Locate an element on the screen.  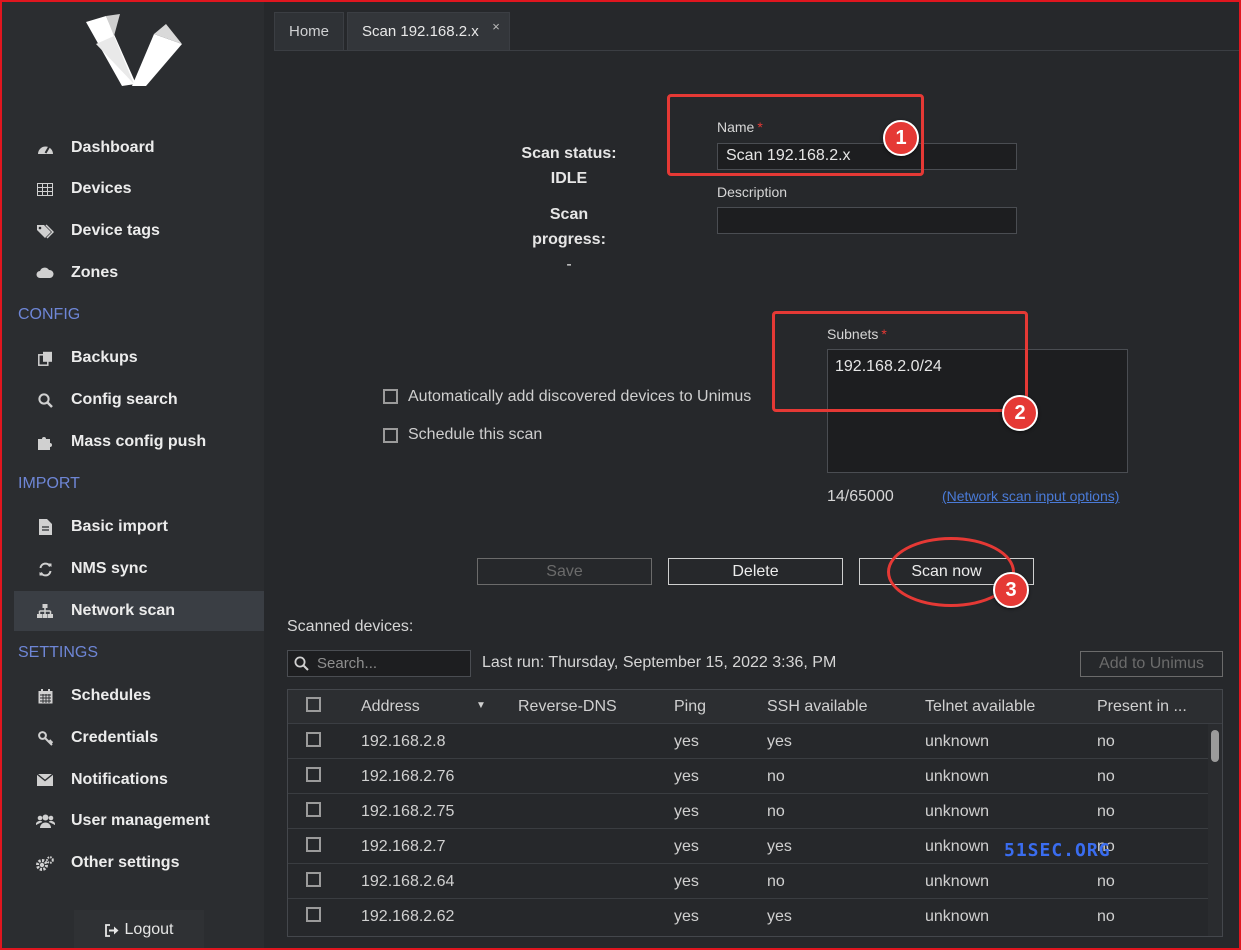
sidebar-section-import: IMPORT is located at coordinates (49, 483).